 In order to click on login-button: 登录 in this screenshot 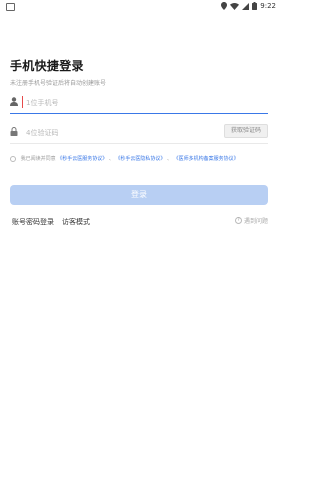, I will do `click(139, 195)`.